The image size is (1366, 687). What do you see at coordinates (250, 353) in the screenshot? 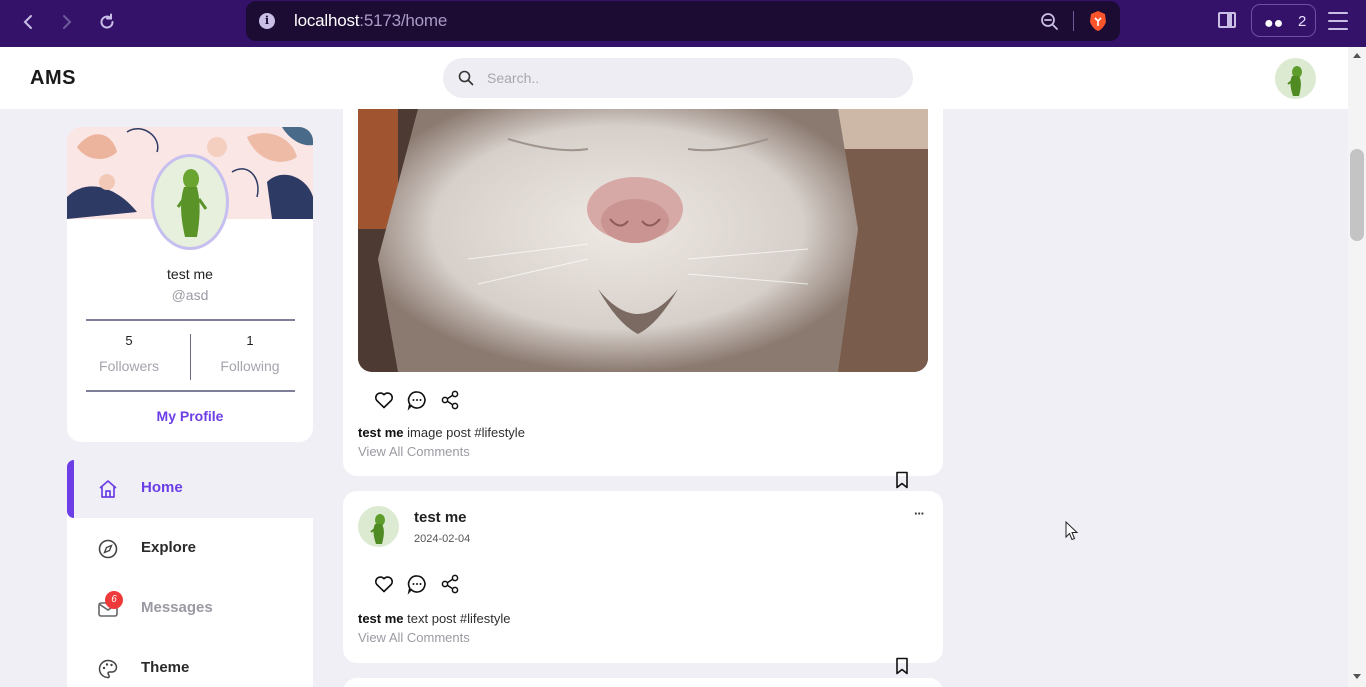
I see `following-stat: 1 Following` at bounding box center [250, 353].